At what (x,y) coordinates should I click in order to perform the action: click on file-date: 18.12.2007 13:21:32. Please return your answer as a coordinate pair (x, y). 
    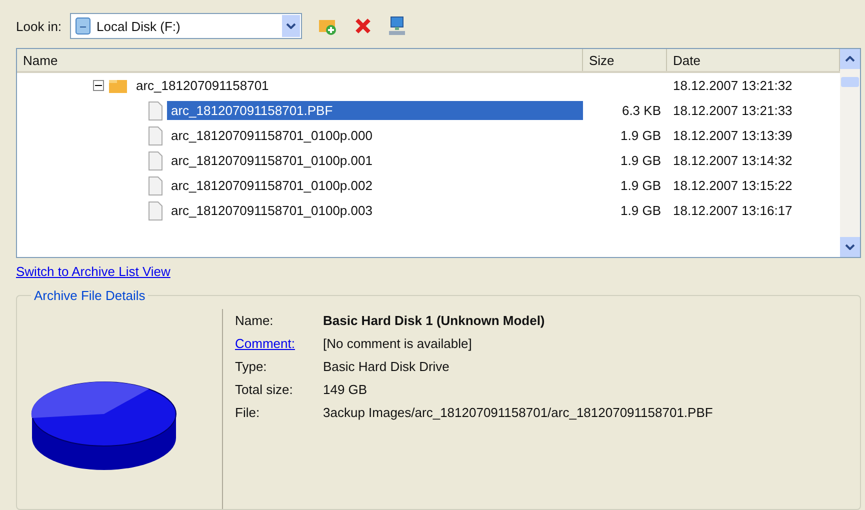
    Looking at the image, I should click on (733, 85).